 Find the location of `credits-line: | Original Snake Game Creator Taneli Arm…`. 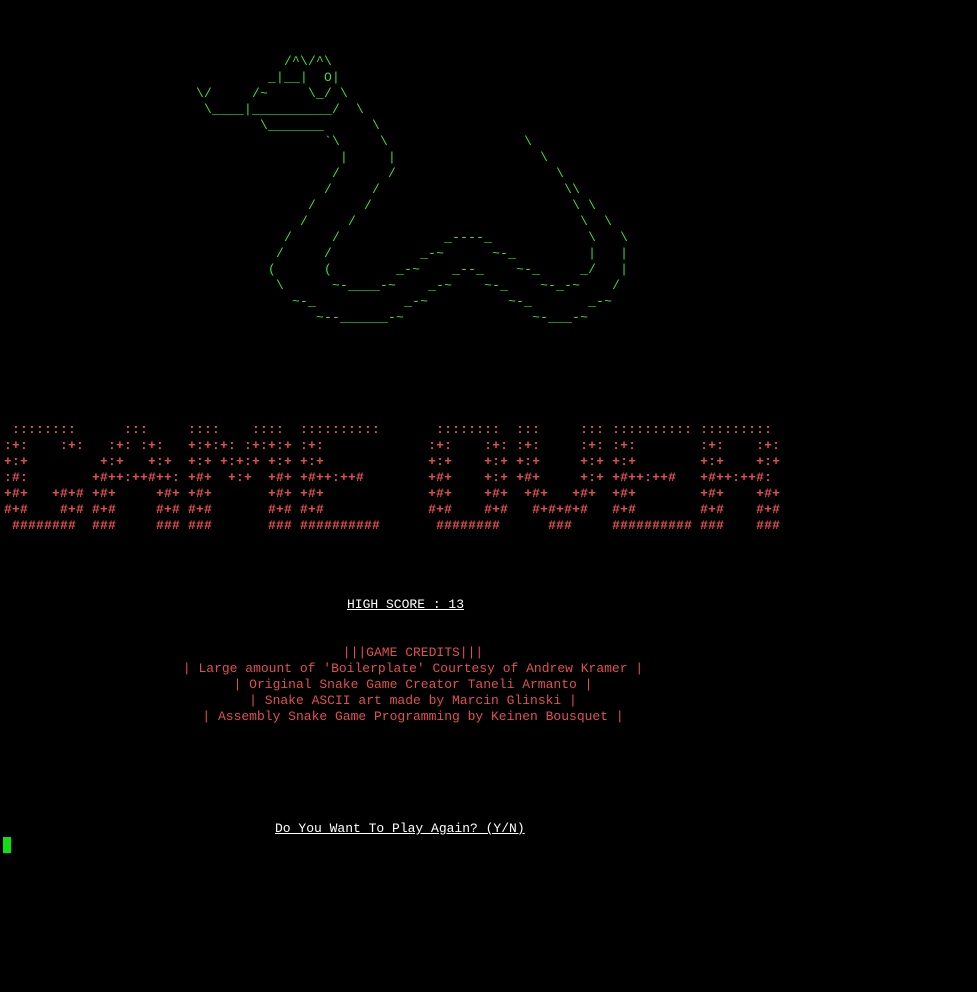

credits-line: | Original Snake Game Creator Taneli Arm… is located at coordinates (413, 684).